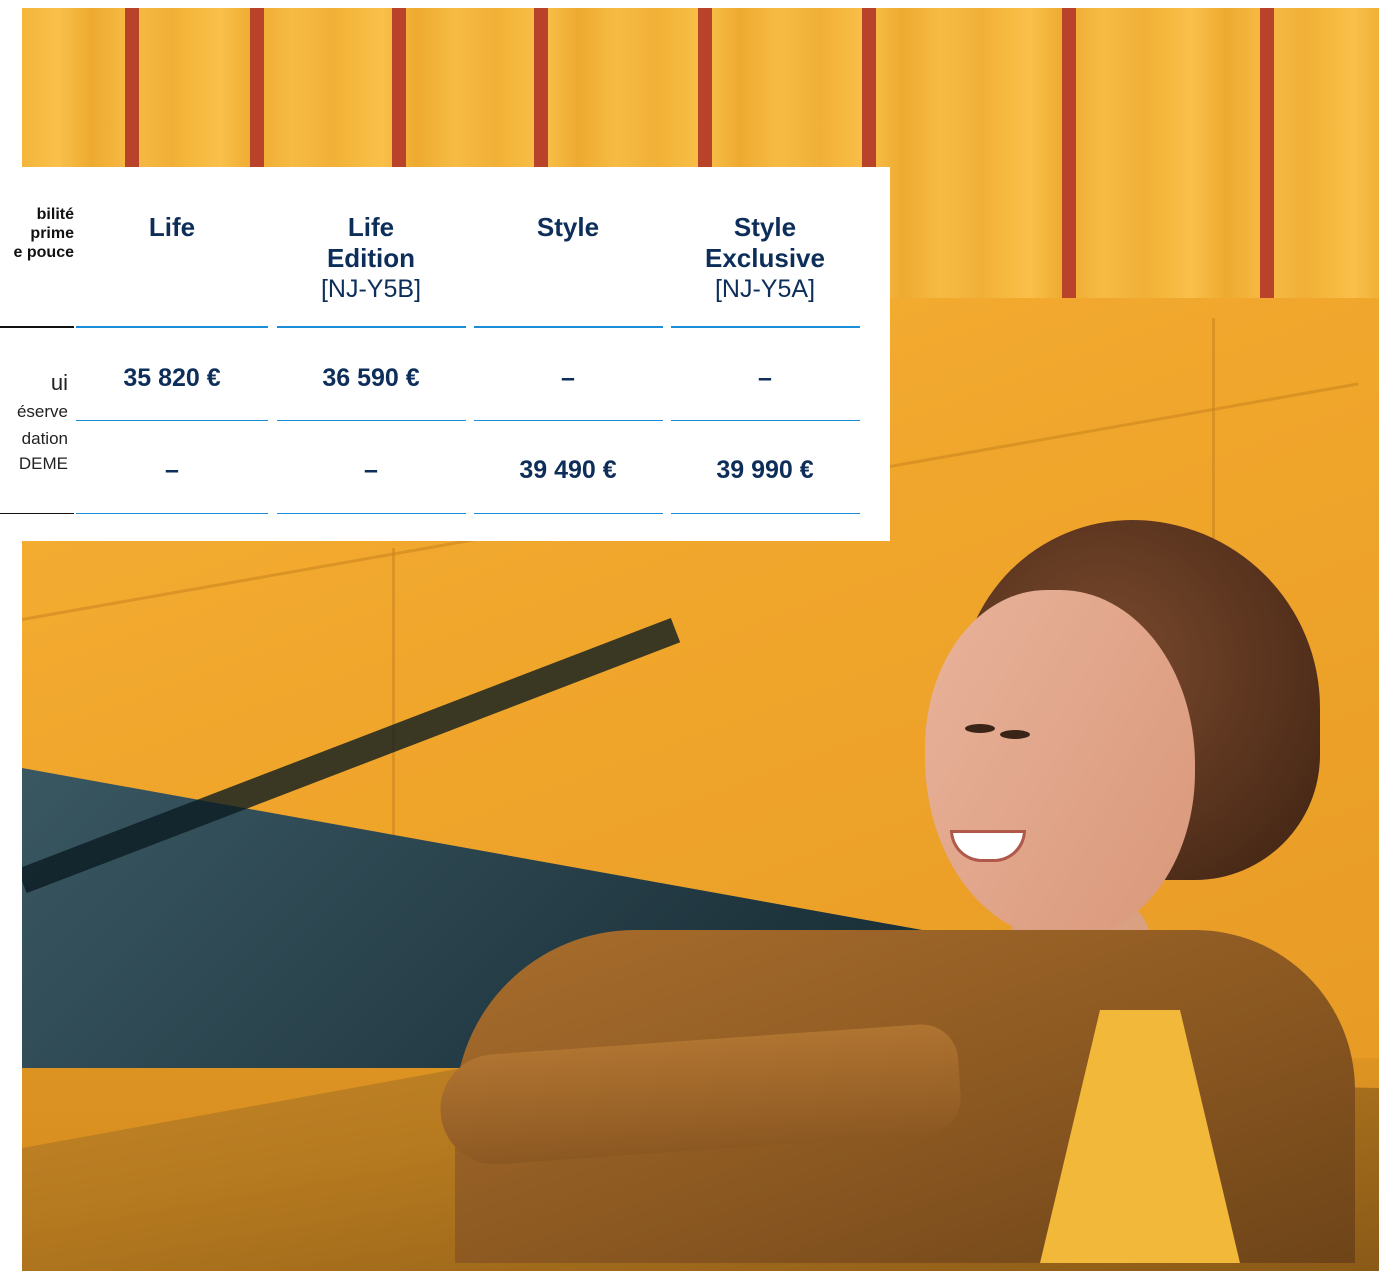 This screenshot has height=1279, width=1379. I want to click on column-header-style-exclusive: Style Exclusive [NJ-Y5A], so click(765, 258).